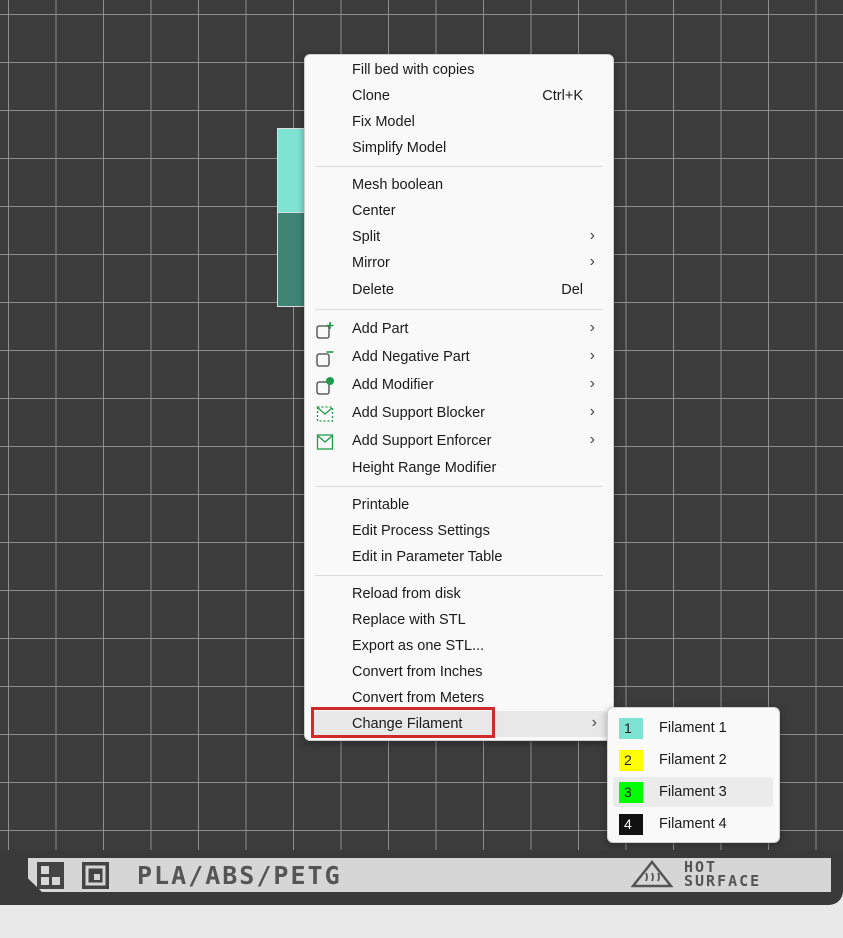  I want to click on filament-label: Filament 1, so click(693, 728).